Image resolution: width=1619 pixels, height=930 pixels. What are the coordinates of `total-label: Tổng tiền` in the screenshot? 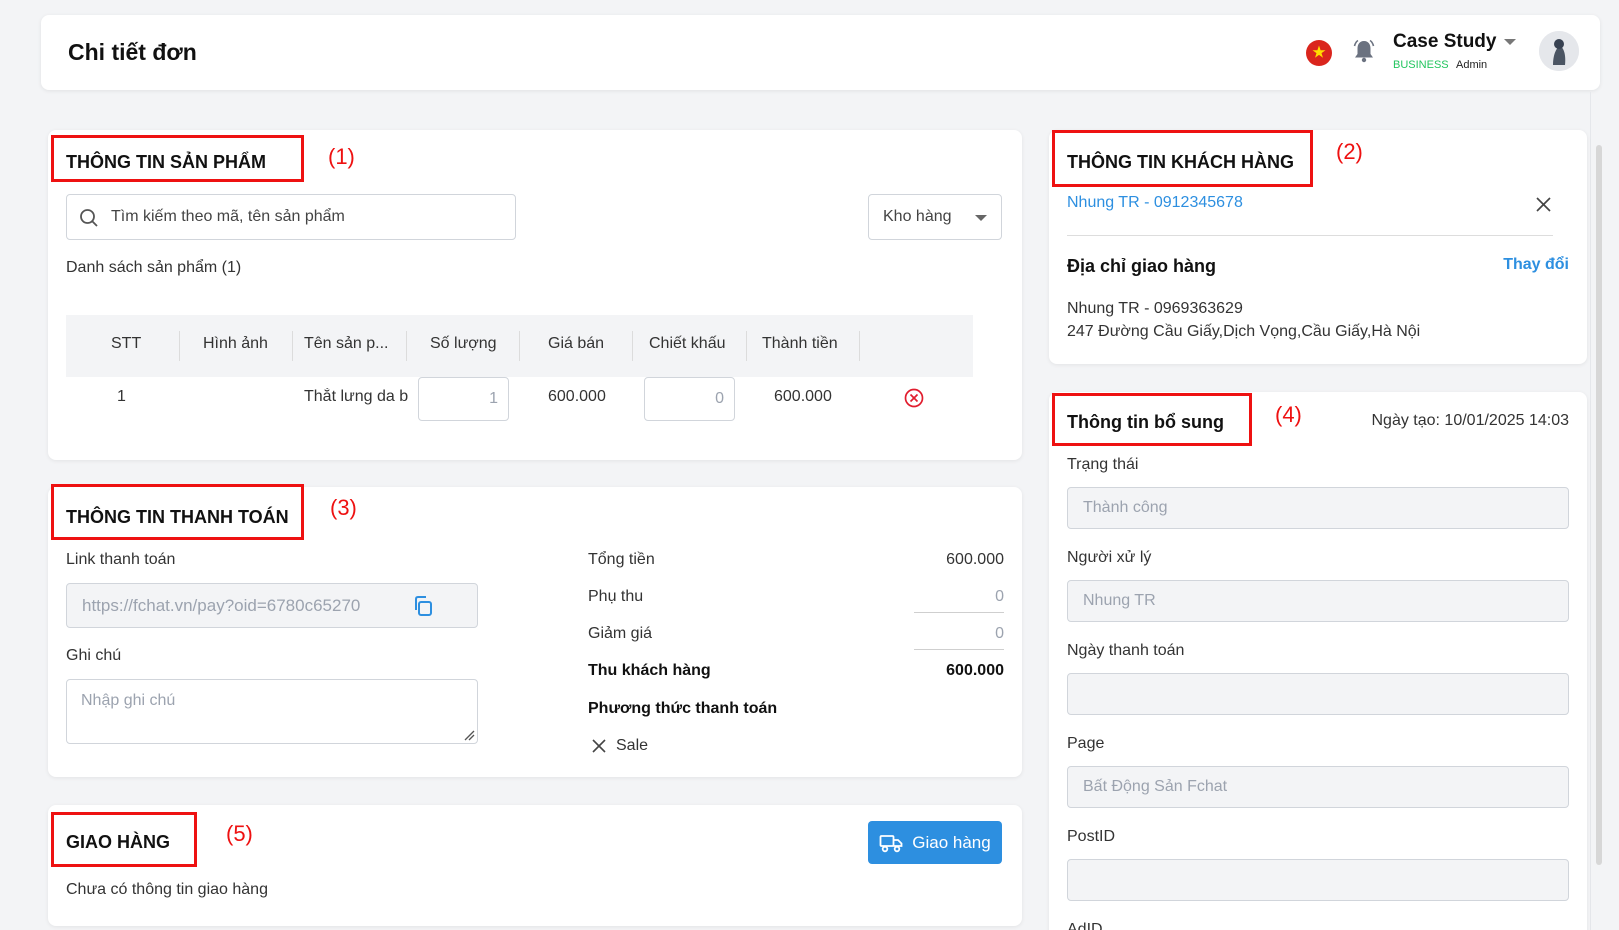 It's located at (621, 559).